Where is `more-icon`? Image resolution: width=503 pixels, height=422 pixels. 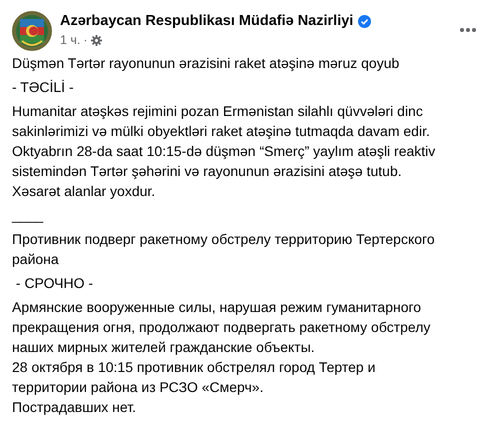
more-icon is located at coordinates (468, 30).